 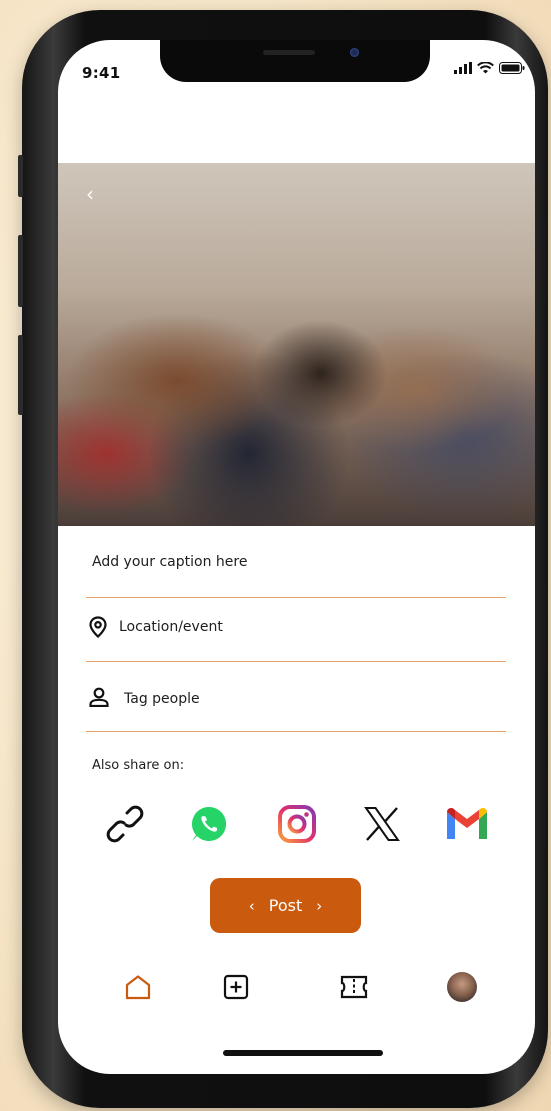 I want to click on front-camera, so click(x=354, y=52).